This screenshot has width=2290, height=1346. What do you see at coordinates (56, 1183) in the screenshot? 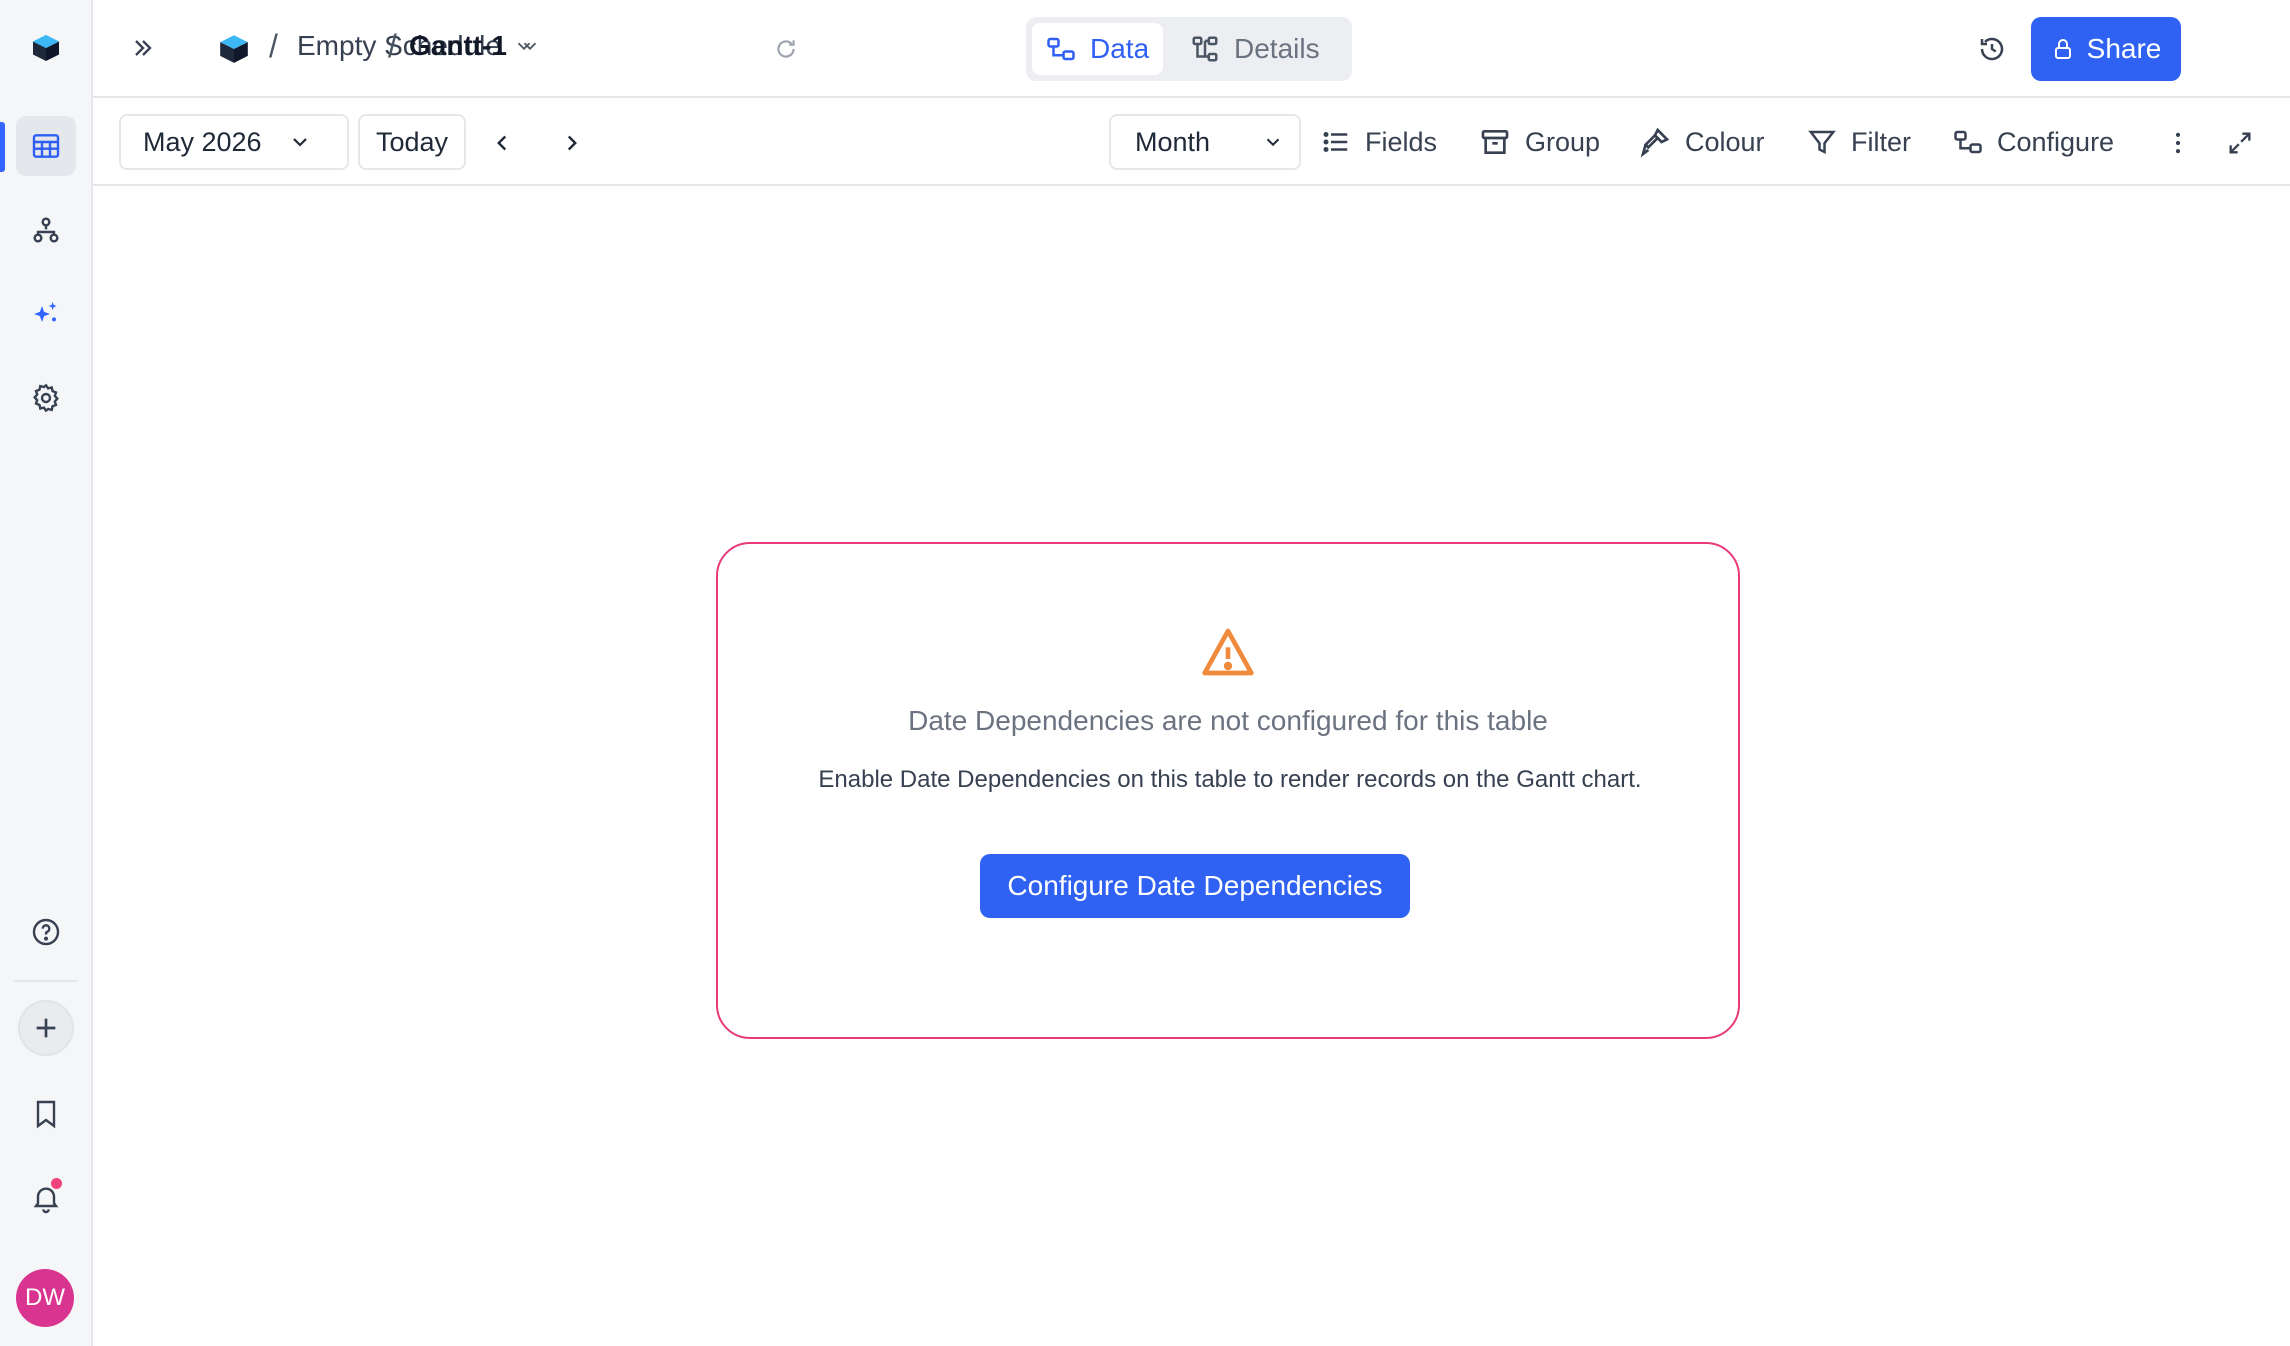
I see `notification-dot` at bounding box center [56, 1183].